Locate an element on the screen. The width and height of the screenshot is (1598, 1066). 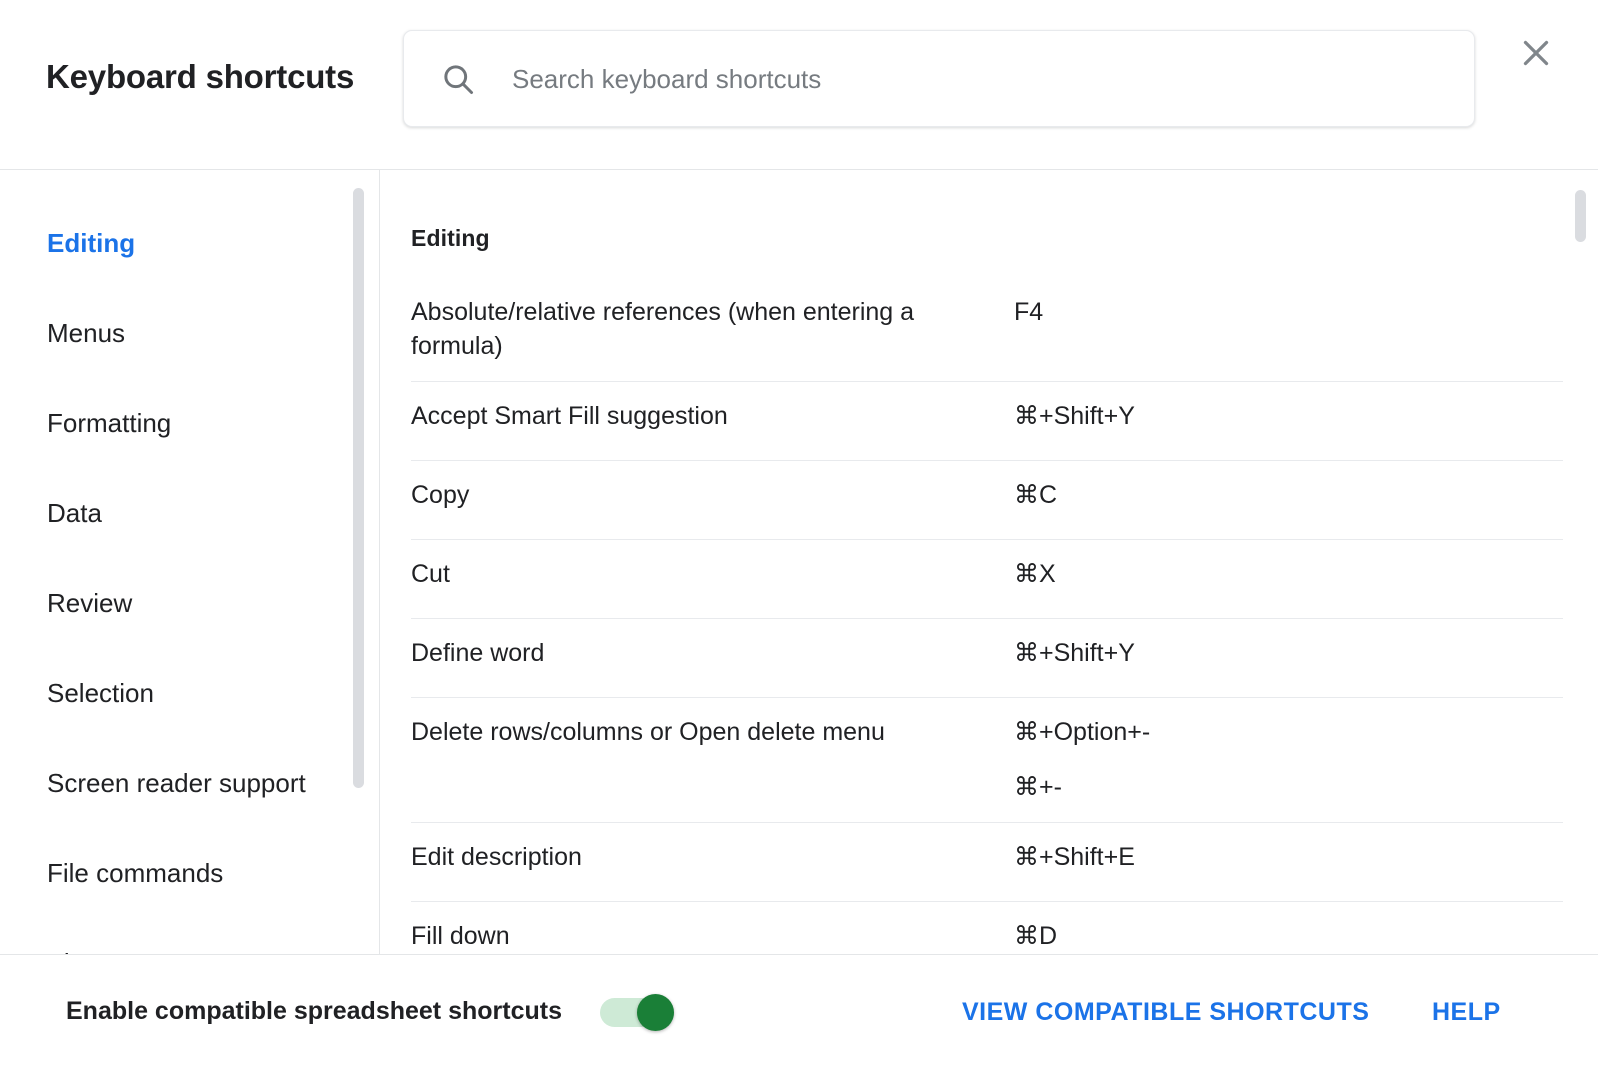
close-icon is located at coordinates (1536, 53).